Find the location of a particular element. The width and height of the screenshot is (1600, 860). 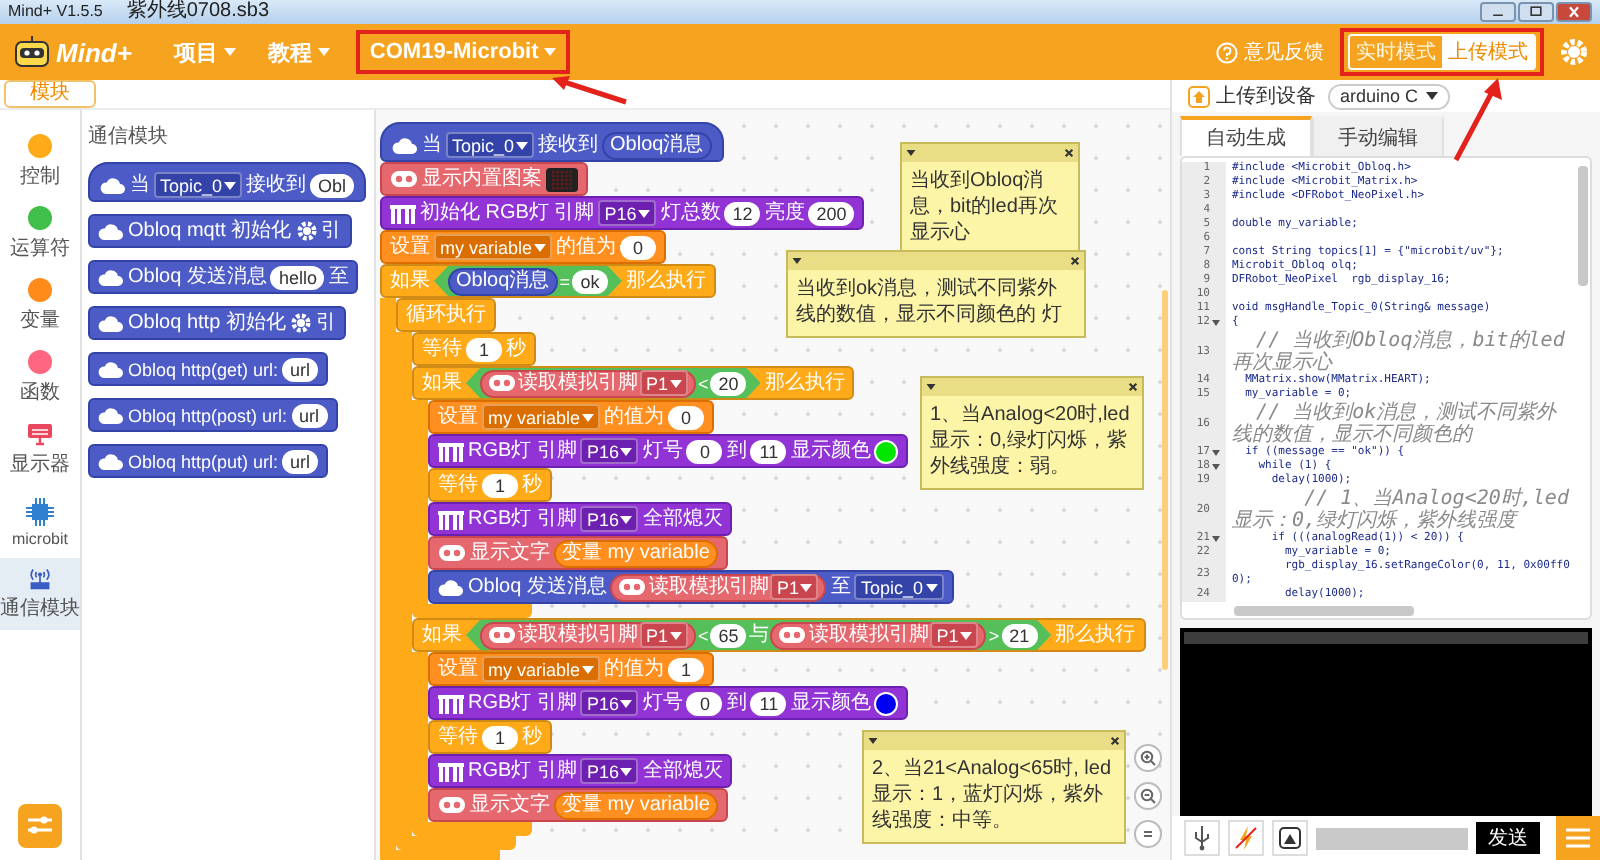

comment-note: 当收到ok消息，测试不同紫外线的数值，显示不同颜色的 灯 is located at coordinates (936, 294).